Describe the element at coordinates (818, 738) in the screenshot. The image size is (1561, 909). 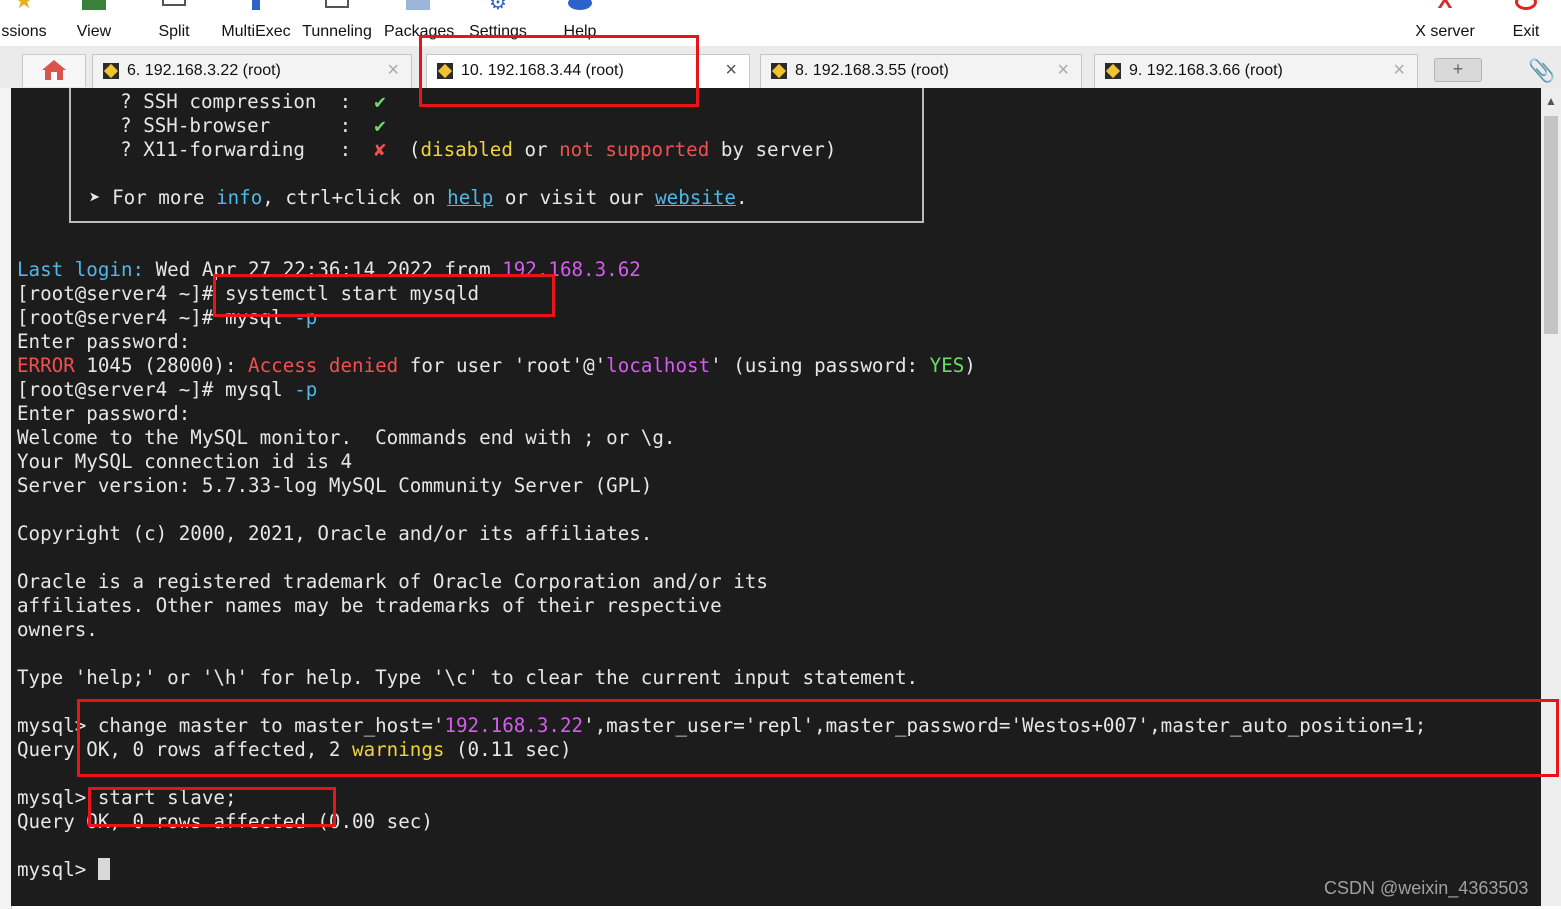
I see `highlight-change-master` at that location.